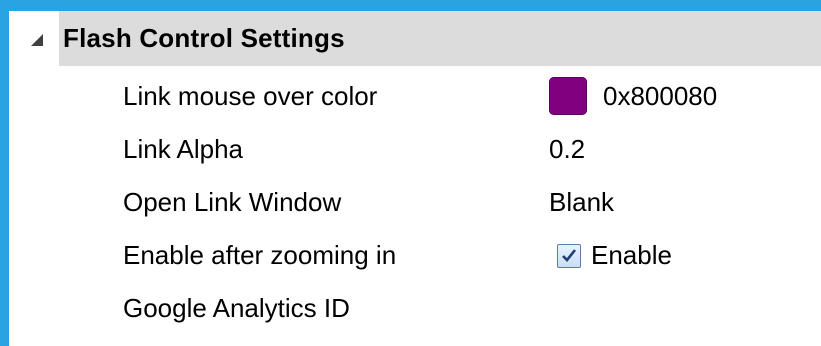 The height and width of the screenshot is (346, 821). What do you see at coordinates (260, 255) in the screenshot?
I see `property-label: Enable after zooming in` at bounding box center [260, 255].